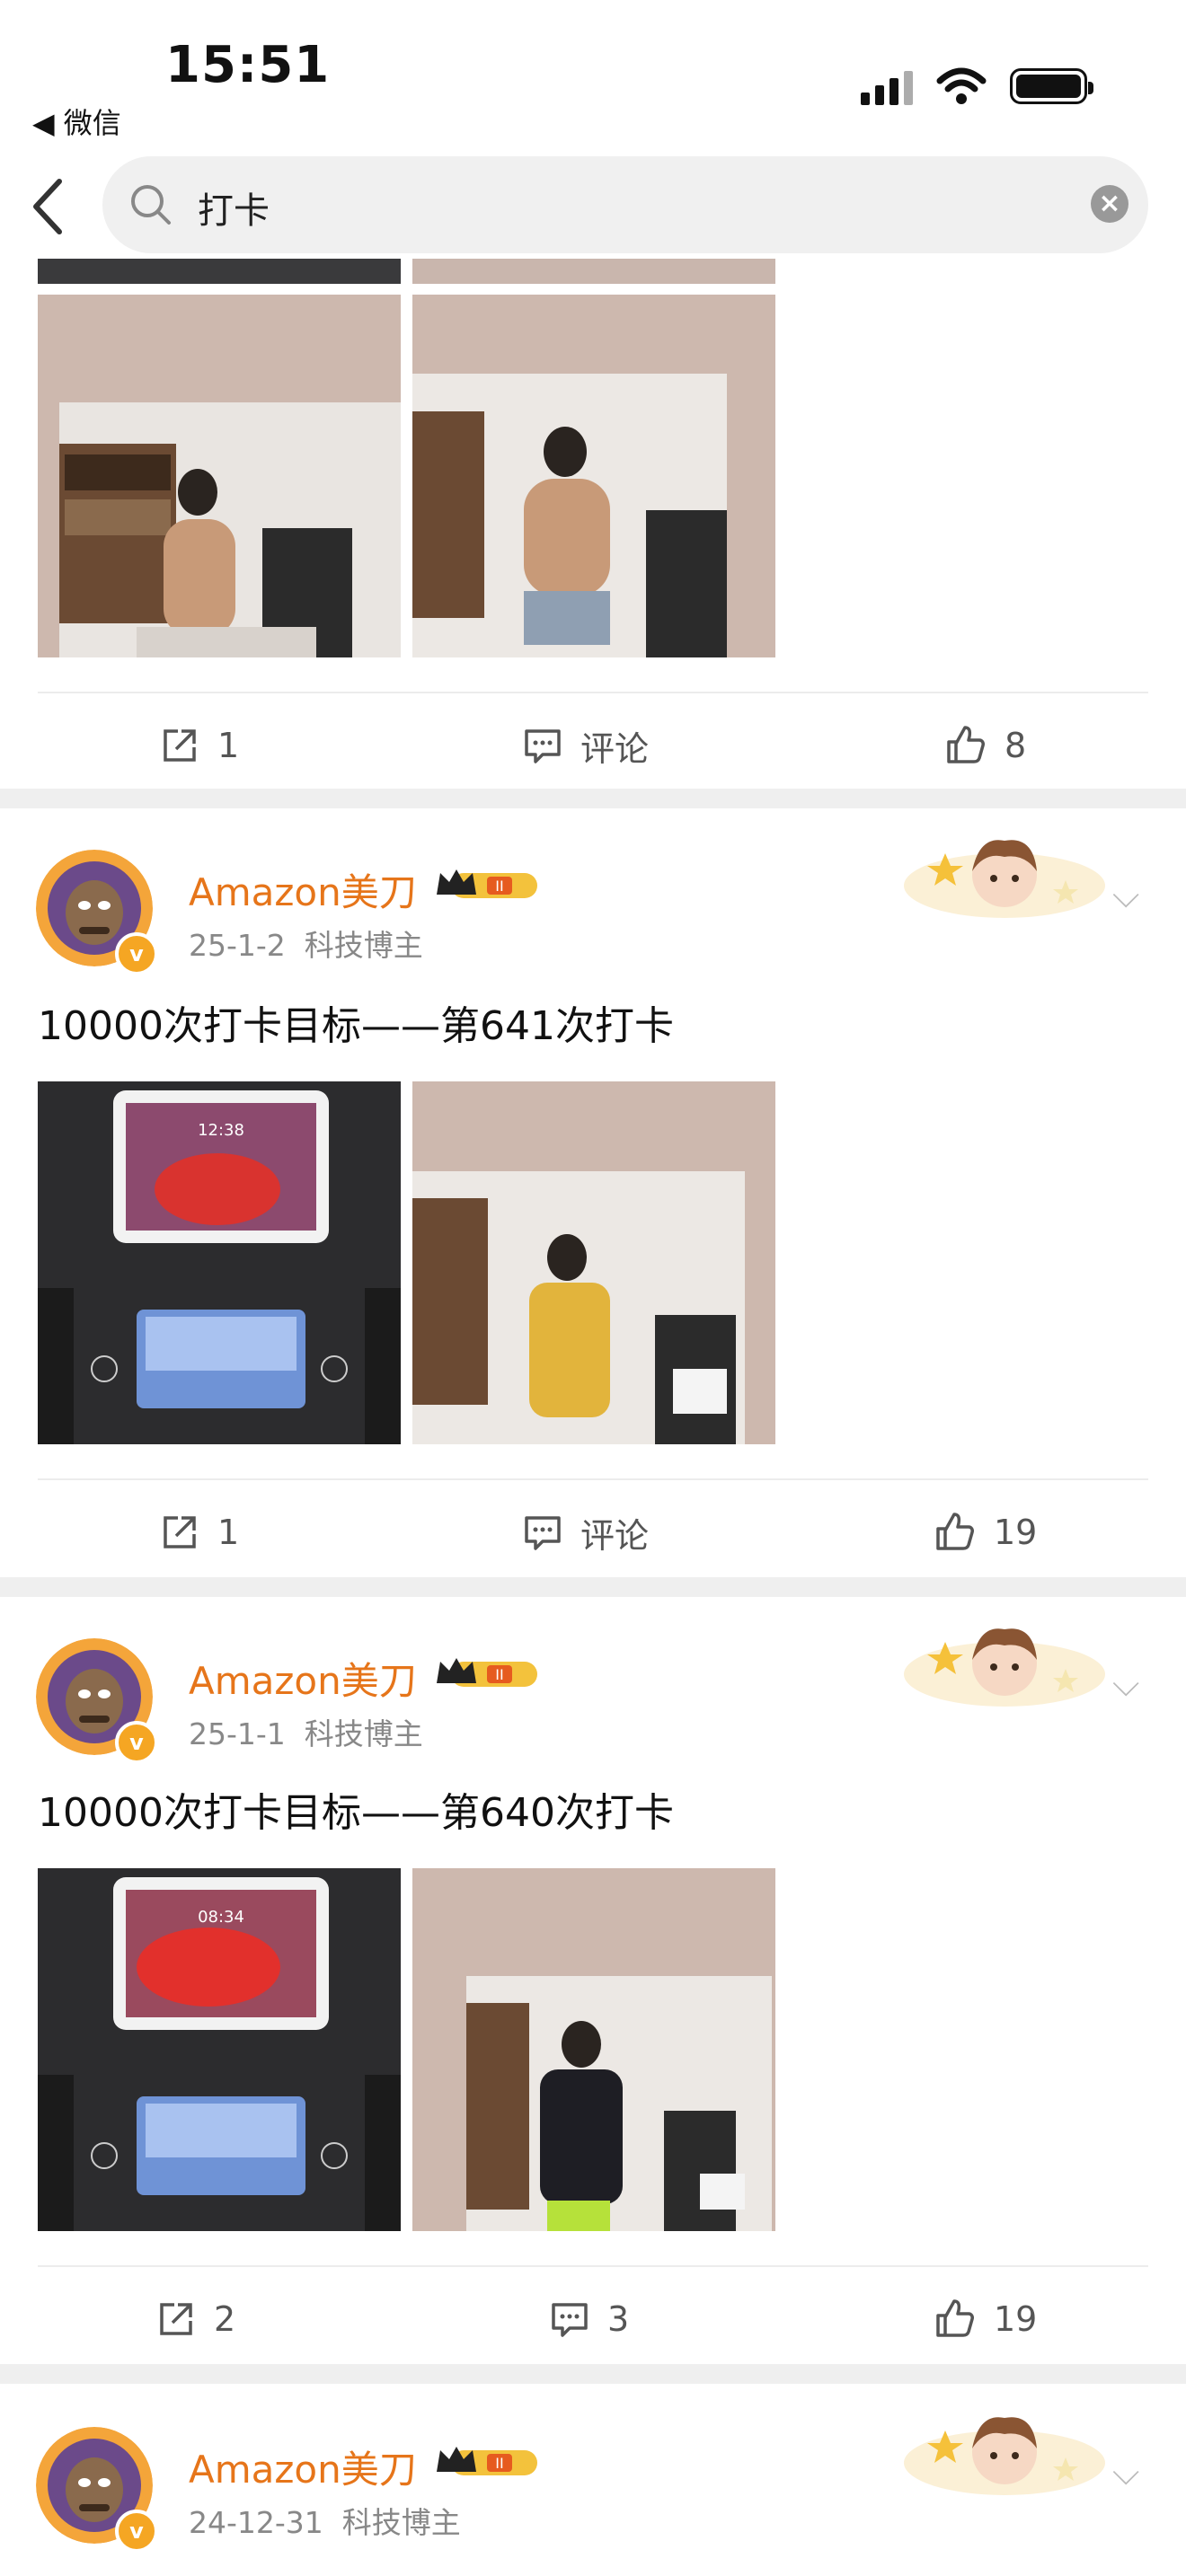 This screenshot has height=2576, width=1186. Describe the element at coordinates (248, 65) in the screenshot. I see `status-time: 15:51` at that location.